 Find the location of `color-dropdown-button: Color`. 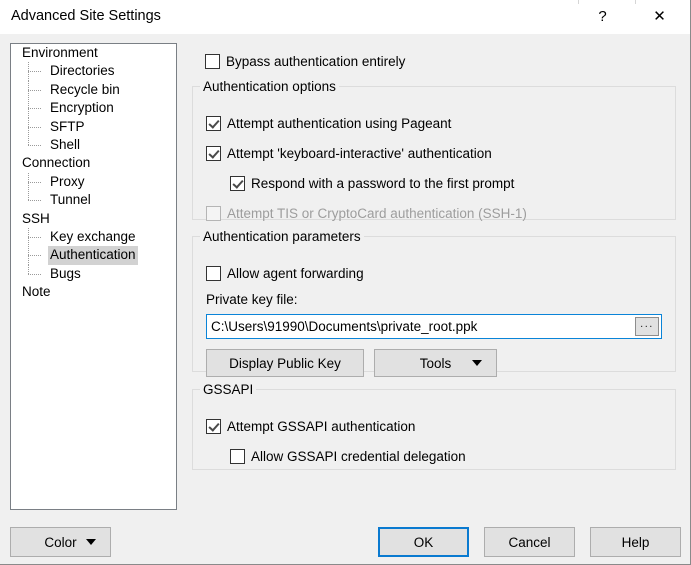

color-dropdown-button: Color is located at coordinates (60, 542).